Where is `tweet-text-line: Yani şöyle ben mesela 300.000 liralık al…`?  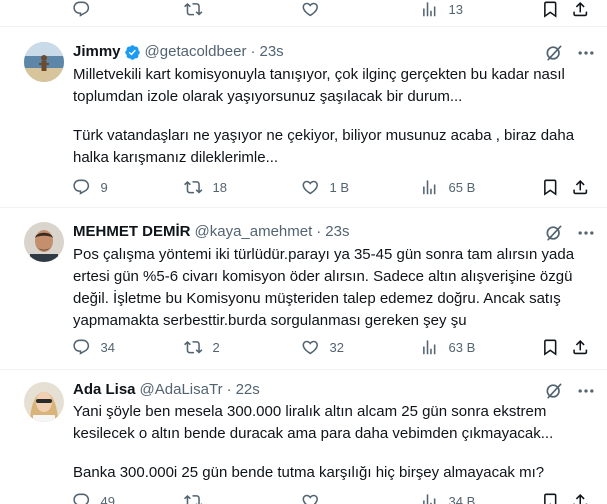
tweet-text-line: Yani şöyle ben mesela 300.000 liralık al… is located at coordinates (310, 411).